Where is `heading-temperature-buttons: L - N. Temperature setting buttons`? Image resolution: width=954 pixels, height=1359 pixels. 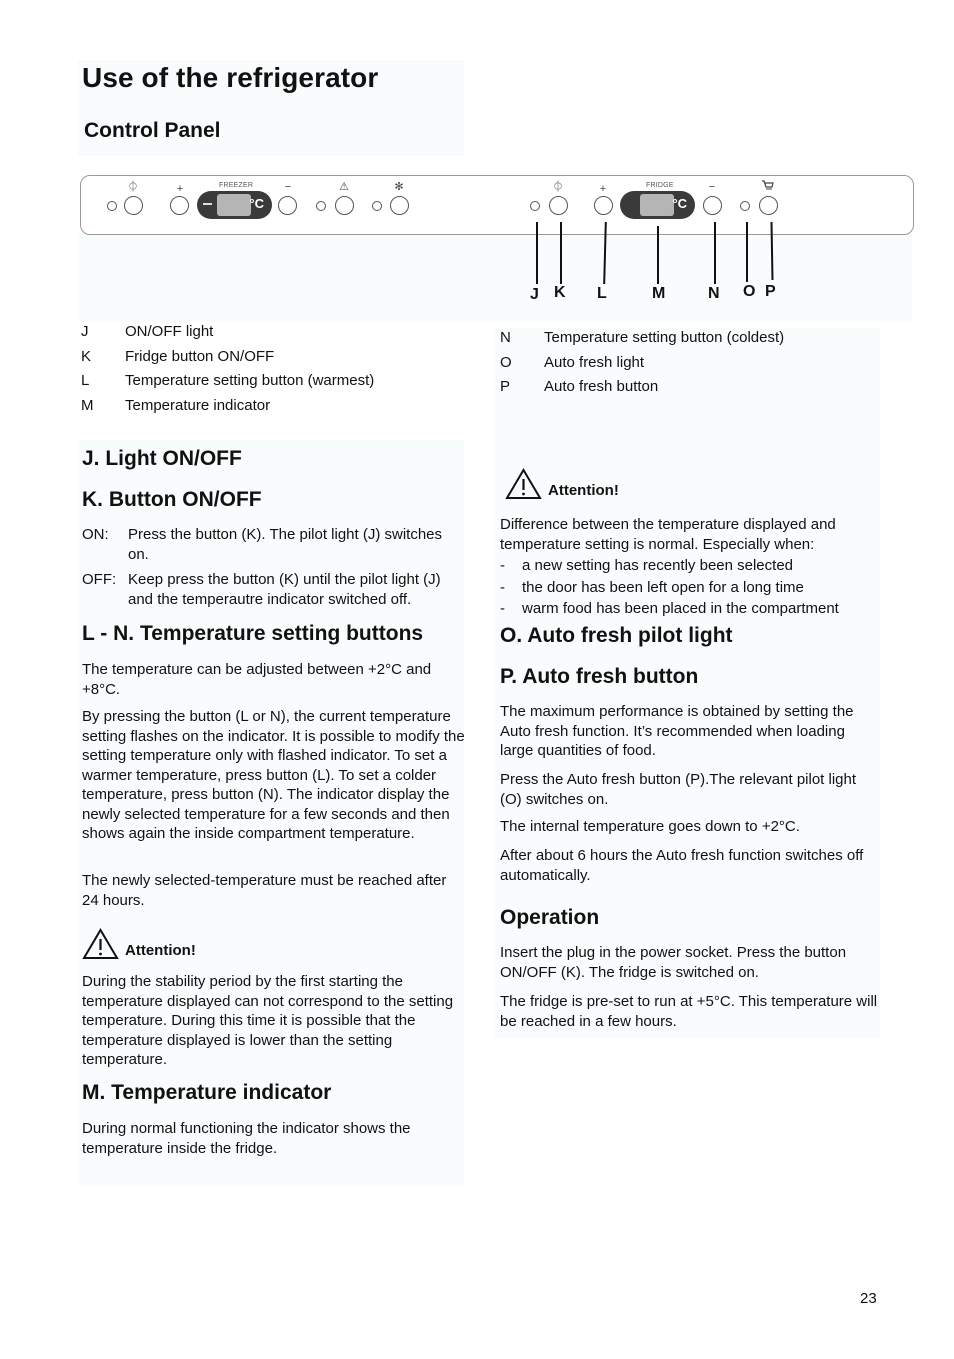
heading-temperature-buttons: L - N. Temperature setting buttons is located at coordinates (253, 633).